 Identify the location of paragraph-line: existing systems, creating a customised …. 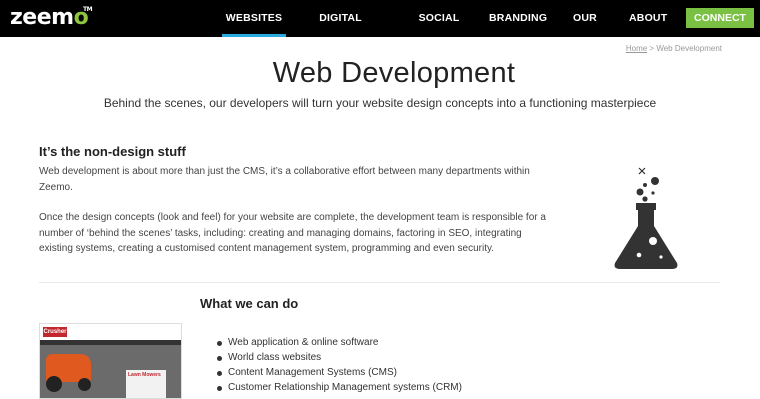
(267, 248).